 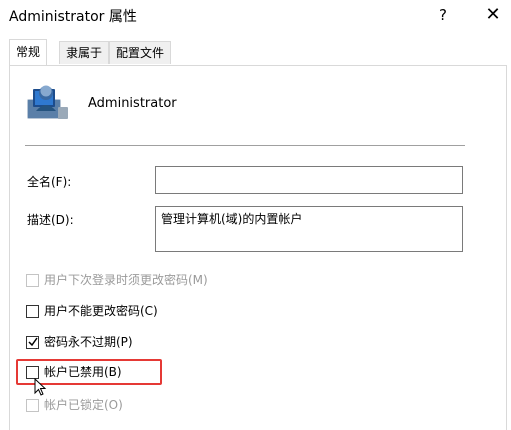 What do you see at coordinates (309, 180) in the screenshot?
I see `fullname-input` at bounding box center [309, 180].